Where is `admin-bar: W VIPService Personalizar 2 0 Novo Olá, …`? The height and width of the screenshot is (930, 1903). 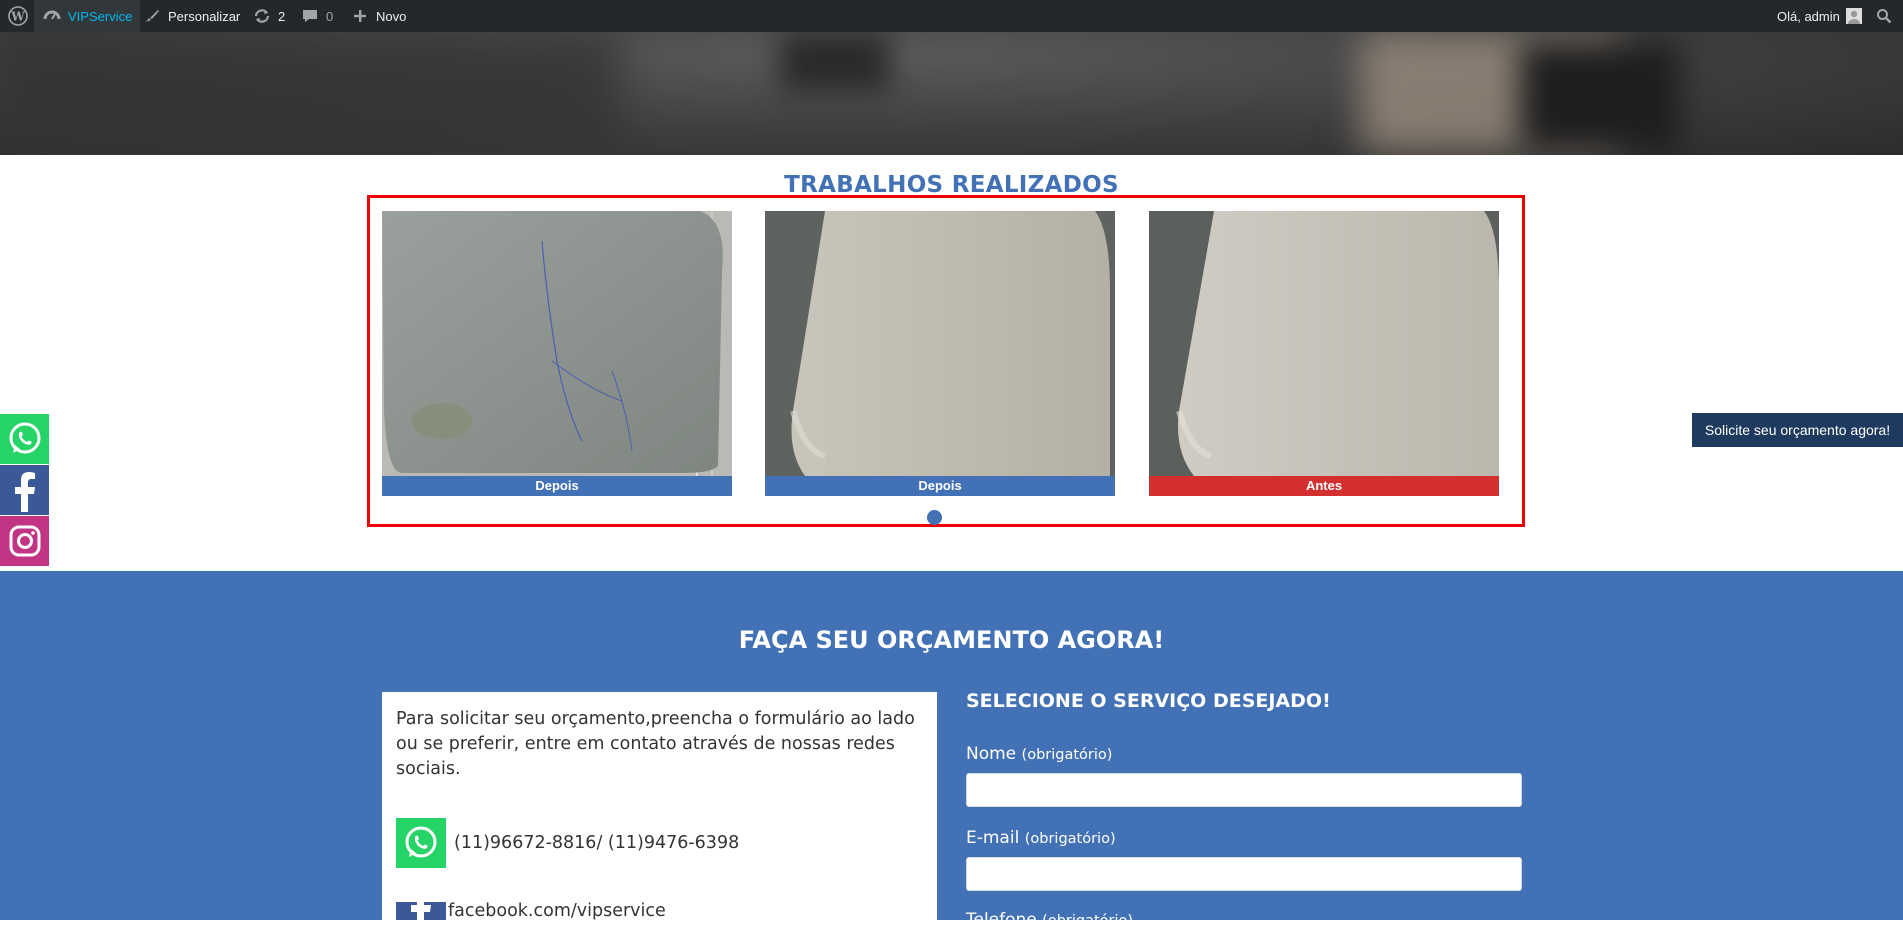
admin-bar: W VIPService Personalizar 2 0 Novo Olá, … is located at coordinates (951, 16).